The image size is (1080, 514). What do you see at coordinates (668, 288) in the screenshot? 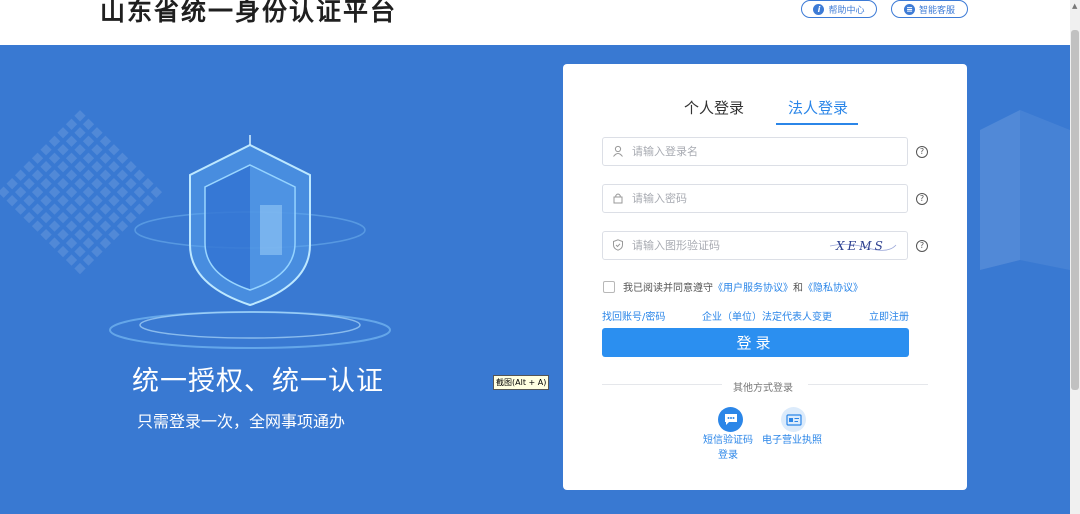
I see `agreement-prefix: 我已阅读并同意遵守` at bounding box center [668, 288].